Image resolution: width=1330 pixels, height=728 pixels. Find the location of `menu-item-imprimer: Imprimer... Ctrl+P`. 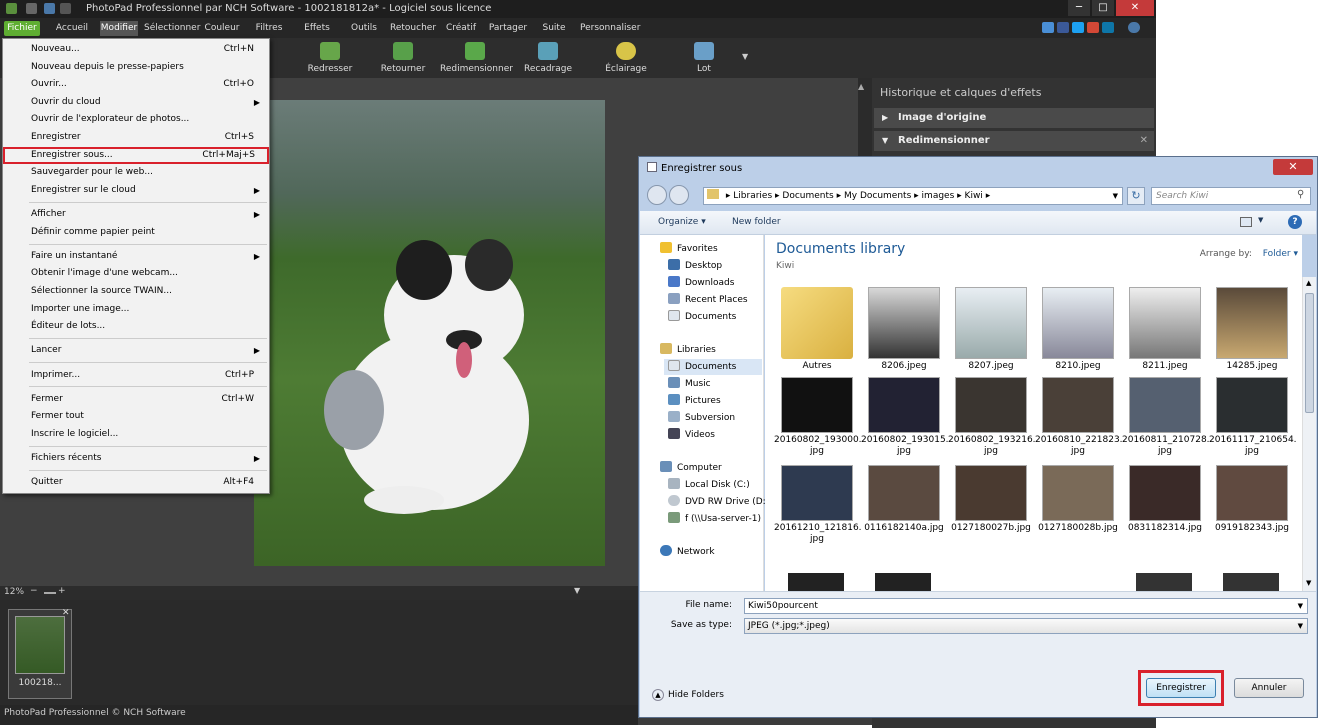

menu-item-imprimer: Imprimer... Ctrl+P is located at coordinates (136, 375).